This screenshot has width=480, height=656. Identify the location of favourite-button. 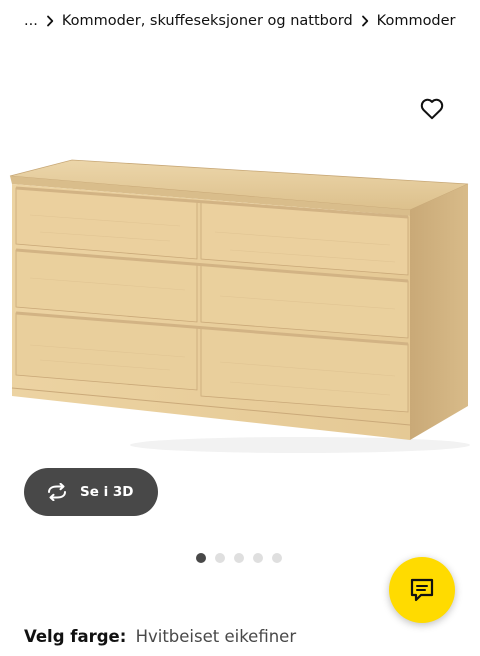
(432, 109).